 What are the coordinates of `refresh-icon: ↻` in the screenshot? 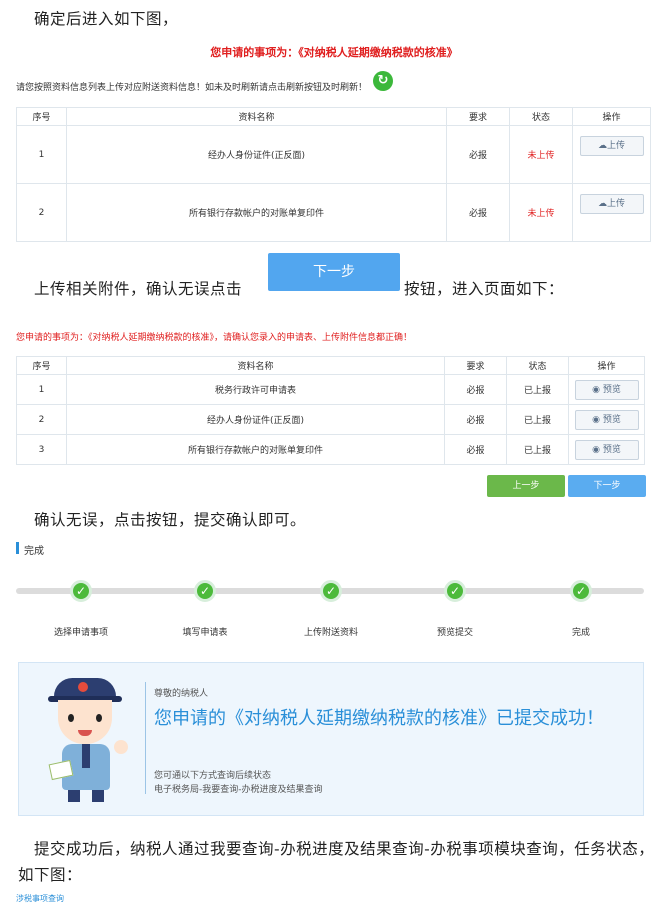 It's located at (383, 81).